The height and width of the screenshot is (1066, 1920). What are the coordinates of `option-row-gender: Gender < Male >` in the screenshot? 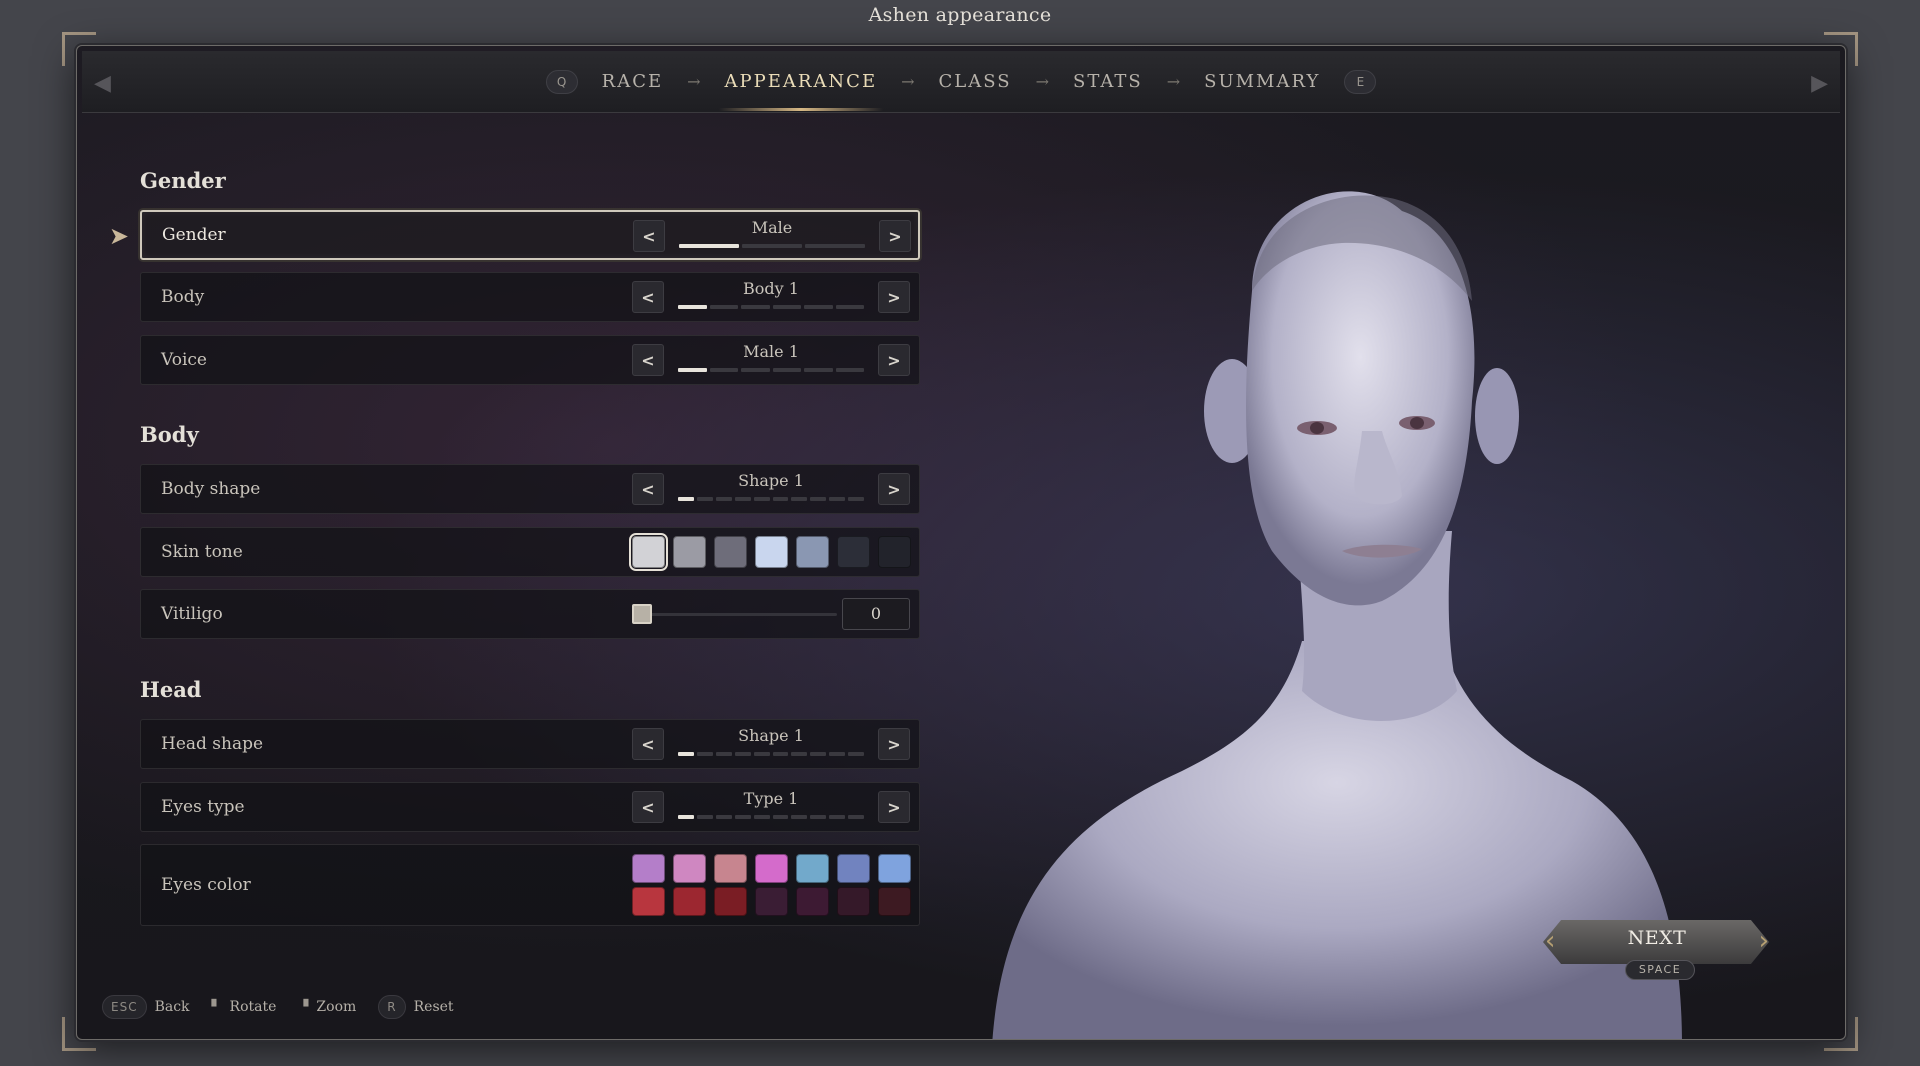 It's located at (530, 235).